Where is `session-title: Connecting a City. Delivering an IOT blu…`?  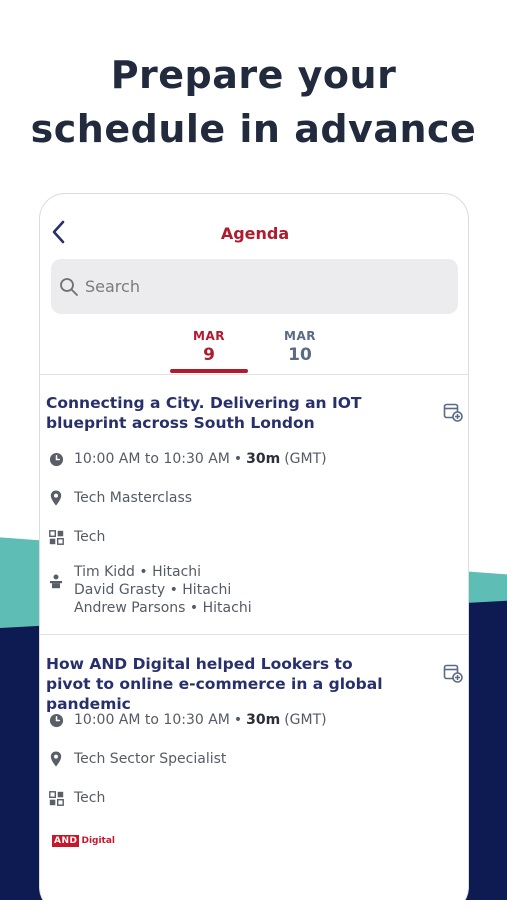
session-title: Connecting a City. Delivering an IOT blu… is located at coordinates (218, 413).